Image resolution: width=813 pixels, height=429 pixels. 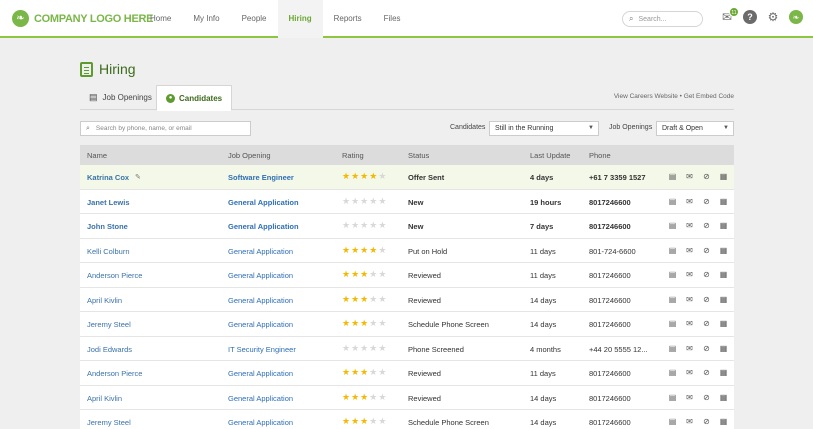 What do you see at coordinates (695, 128) in the screenshot?
I see `job-openings-filter-select: Draft & Open ▼` at bounding box center [695, 128].